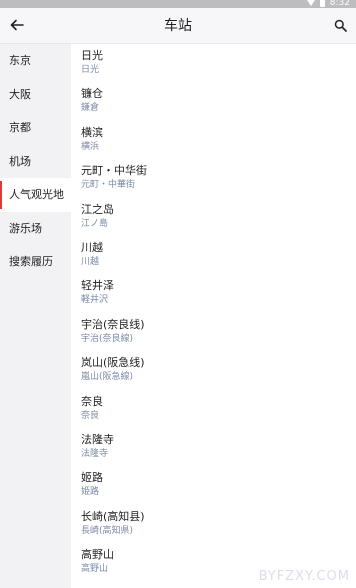 Image resolution: width=356 pixels, height=588 pixels. Describe the element at coordinates (90, 261) in the screenshot. I see `station-local-name: 川越` at that location.